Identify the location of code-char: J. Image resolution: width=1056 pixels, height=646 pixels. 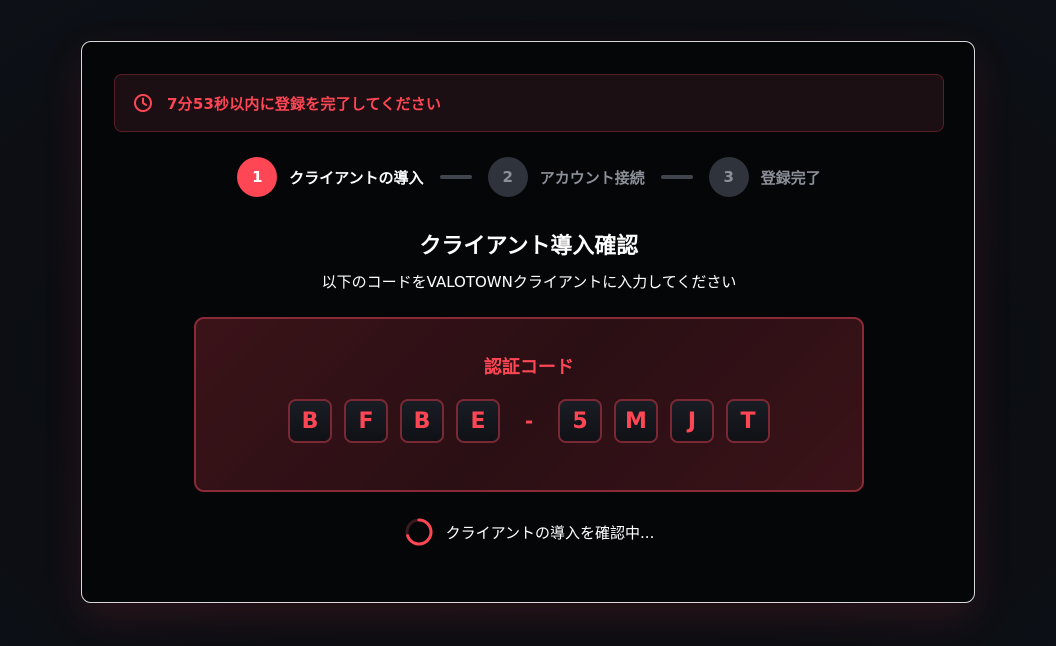
(692, 421).